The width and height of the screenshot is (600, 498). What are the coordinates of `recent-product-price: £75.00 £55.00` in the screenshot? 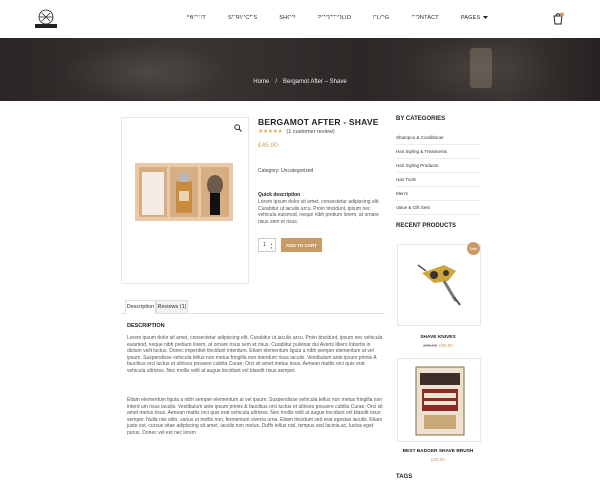 It's located at (438, 345).